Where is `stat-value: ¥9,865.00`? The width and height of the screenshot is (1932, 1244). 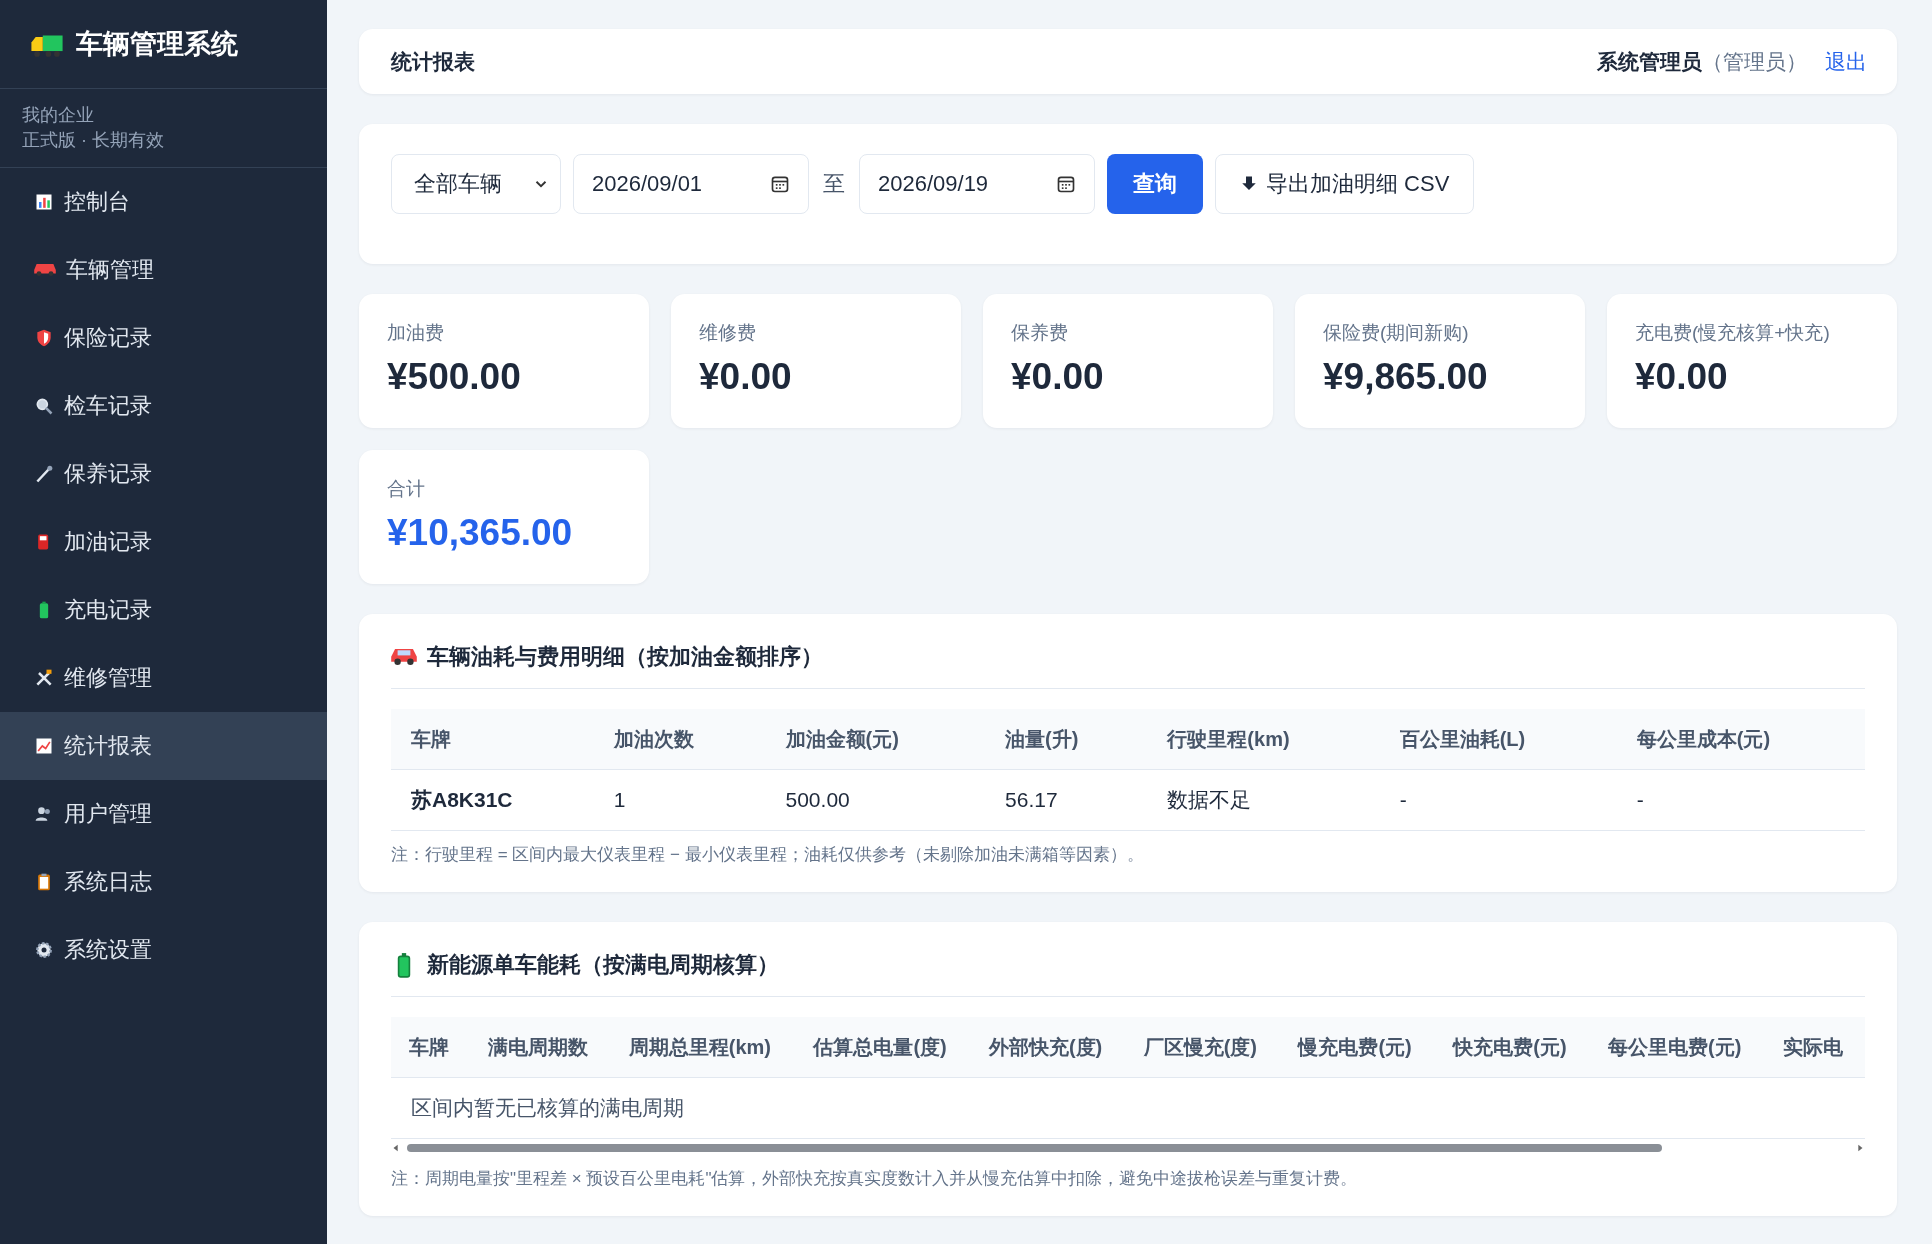 stat-value: ¥9,865.00 is located at coordinates (1406, 377).